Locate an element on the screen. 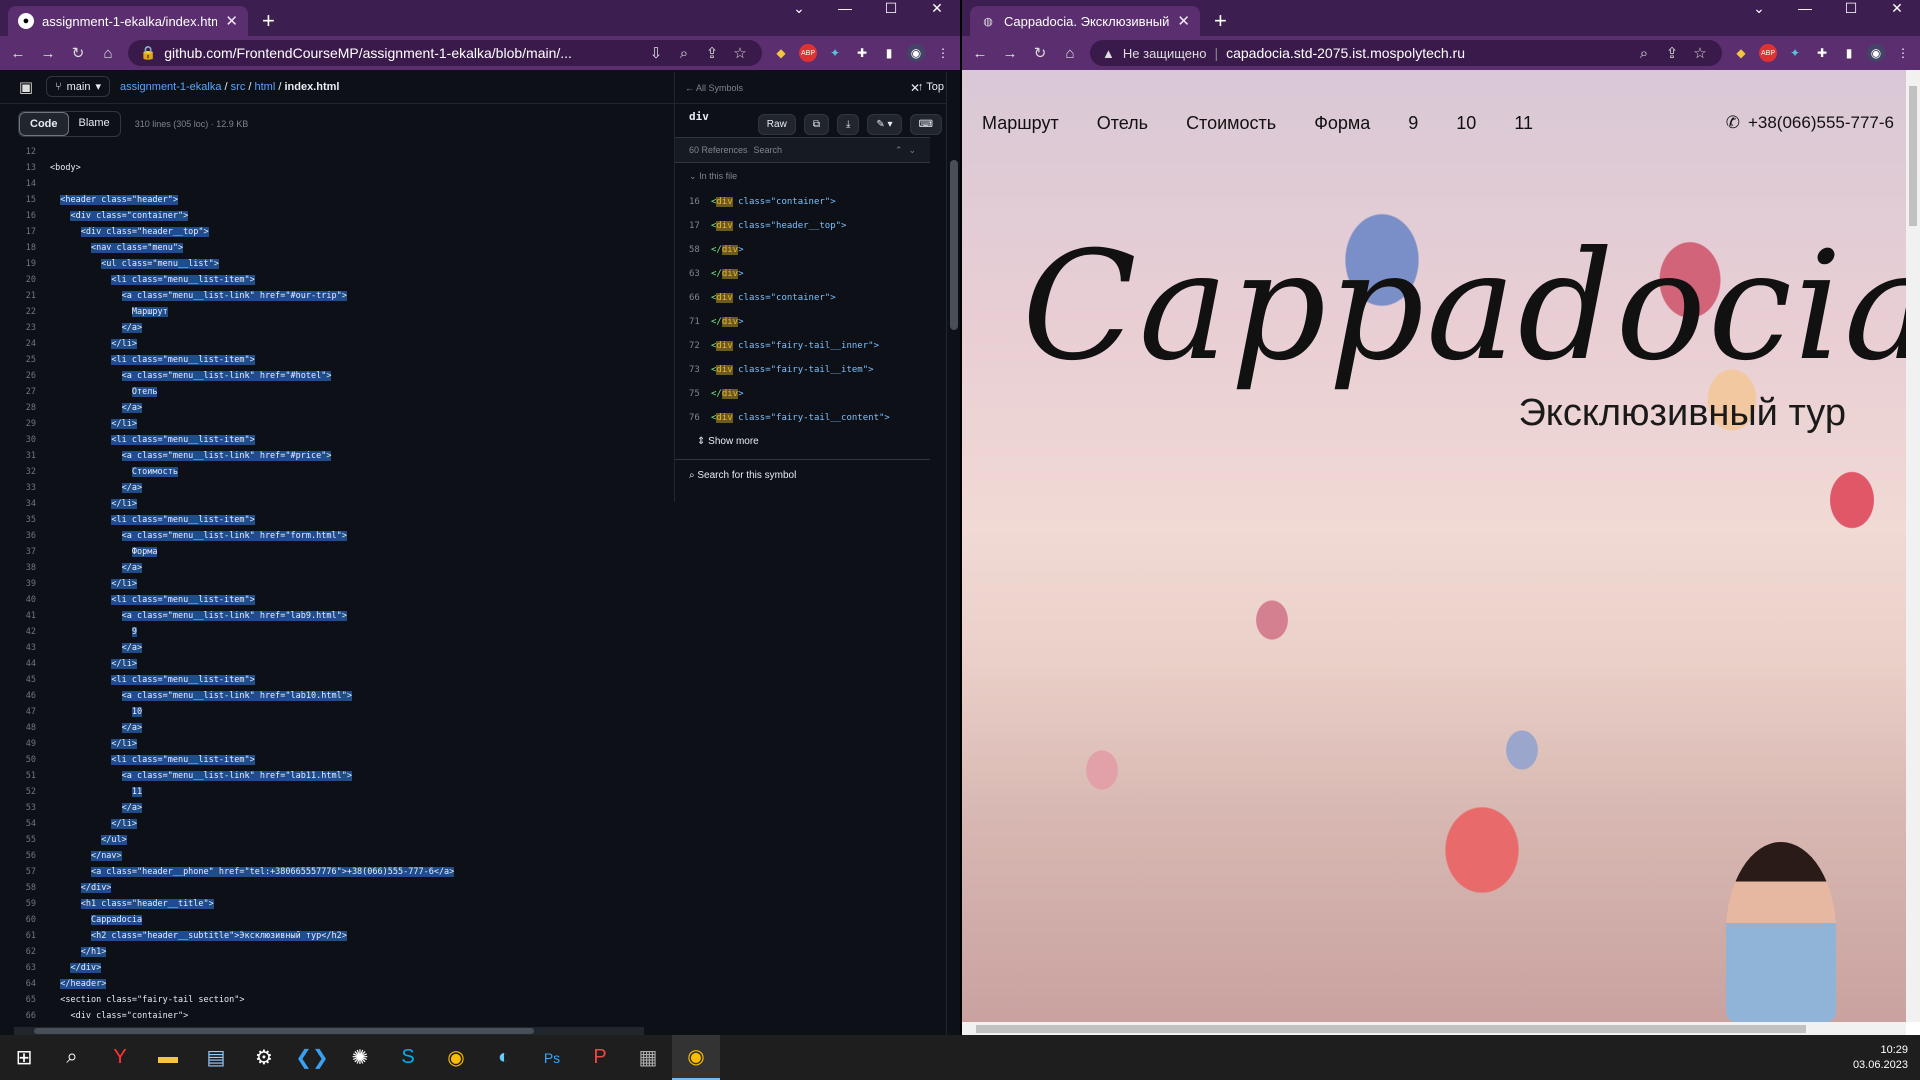 Image resolution: width=1920 pixels, height=1080 pixels. new-tab-button: + is located at coordinates (268, 21).